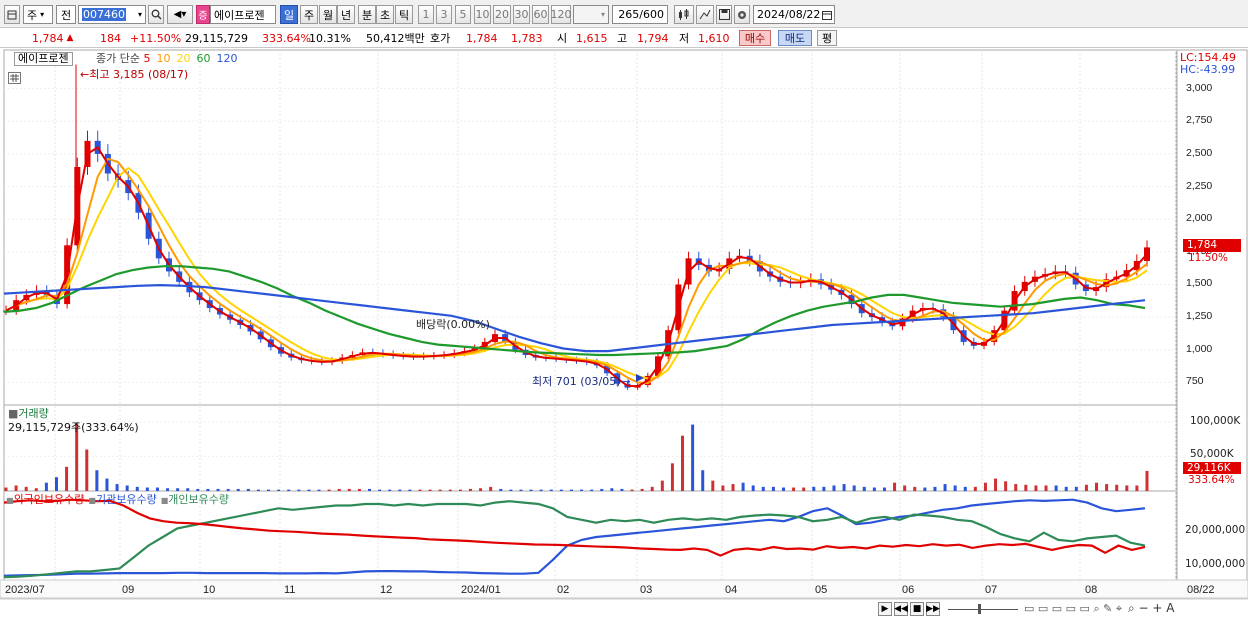 The height and width of the screenshot is (621, 1248). I want to click on date-field: 2024/08/22, so click(794, 14).